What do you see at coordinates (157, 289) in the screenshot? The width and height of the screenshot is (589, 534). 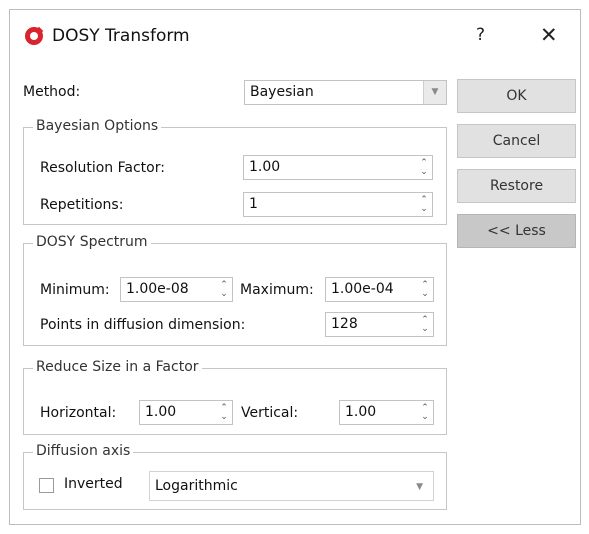 I see `minimum-value: 1.00e-08` at bounding box center [157, 289].